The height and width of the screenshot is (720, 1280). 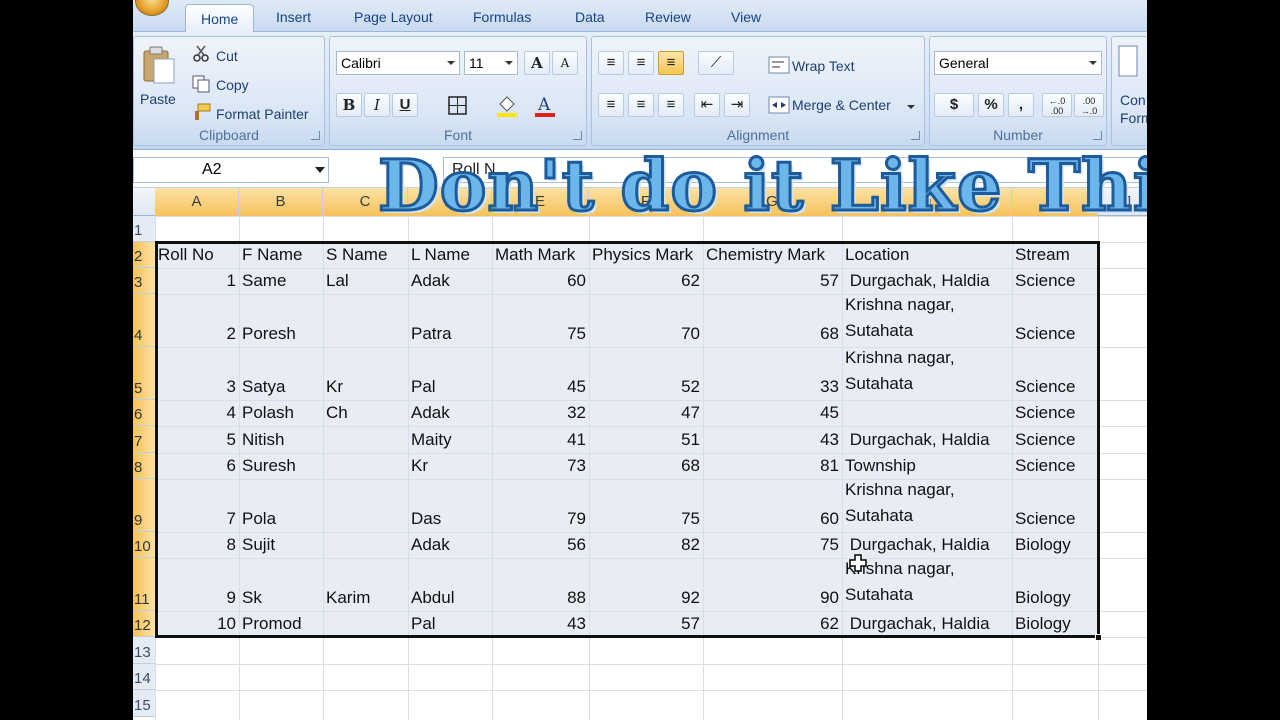 I want to click on tab-data: Data, so click(x=590, y=17).